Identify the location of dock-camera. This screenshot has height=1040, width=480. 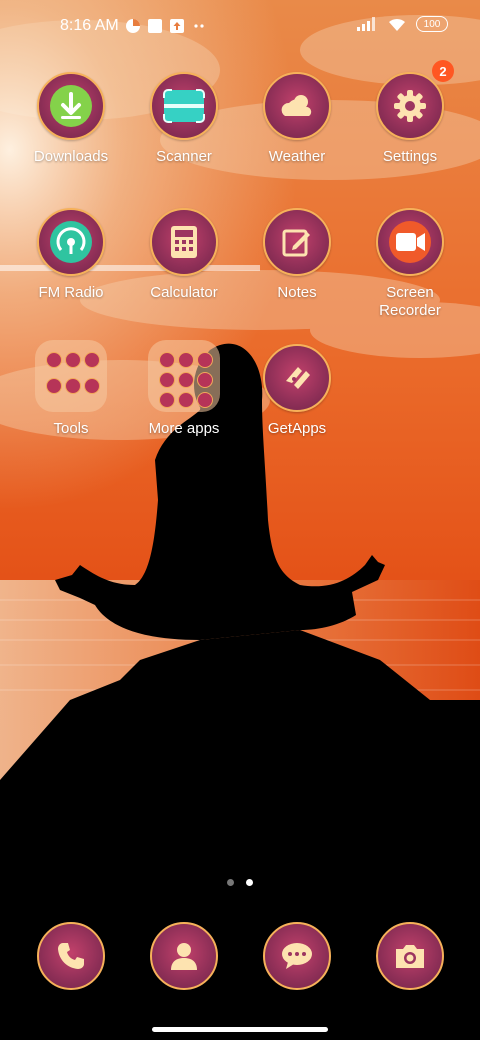
(410, 956).